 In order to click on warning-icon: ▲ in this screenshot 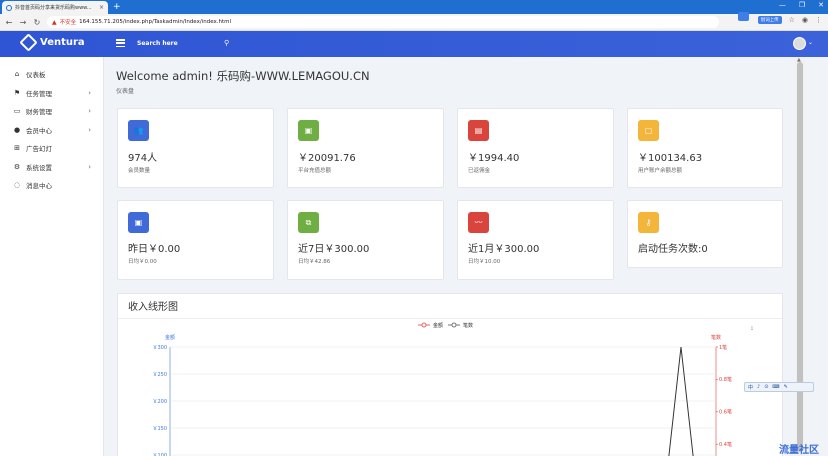, I will do `click(54, 22)`.